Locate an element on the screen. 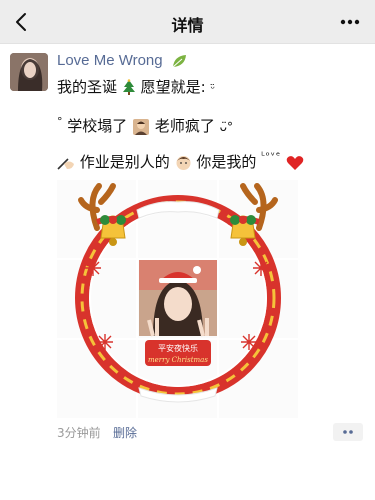 This screenshot has height=500, width=375. ellipsis-icon is located at coordinates (350, 22).